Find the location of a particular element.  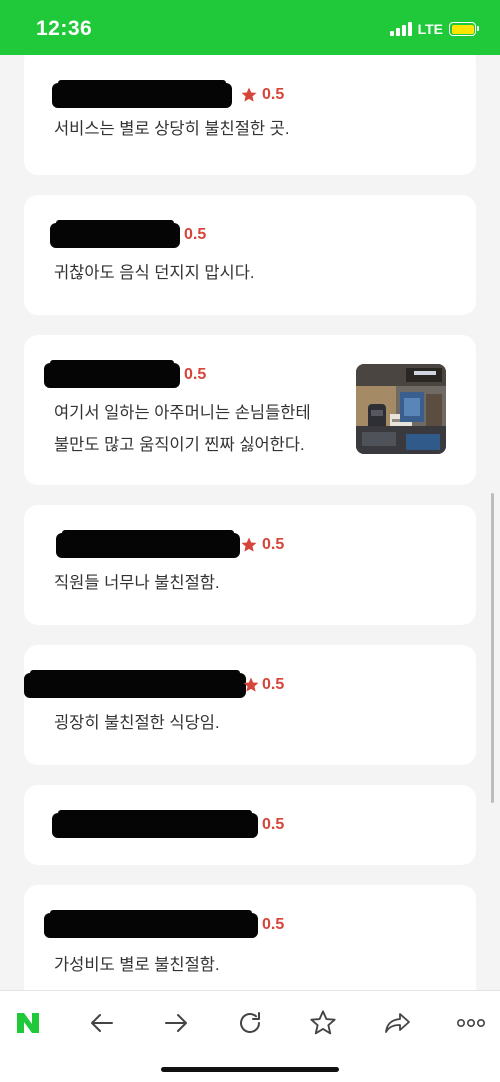

scrollbar is located at coordinates (492, 648).